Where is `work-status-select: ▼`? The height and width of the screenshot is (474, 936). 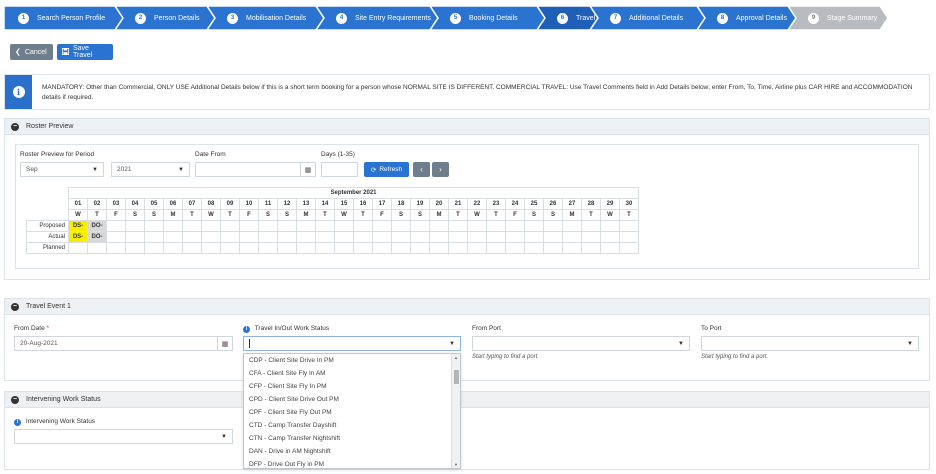
work-status-select: ▼ is located at coordinates (352, 343).